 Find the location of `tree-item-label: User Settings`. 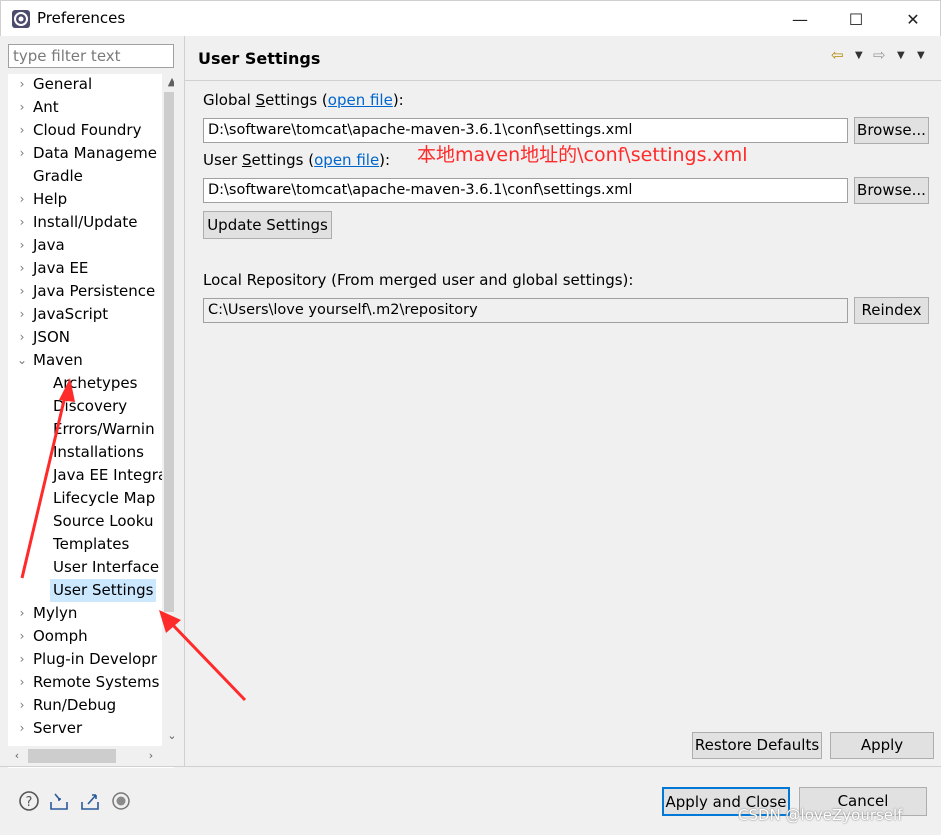

tree-item-label: User Settings is located at coordinates (103, 590).